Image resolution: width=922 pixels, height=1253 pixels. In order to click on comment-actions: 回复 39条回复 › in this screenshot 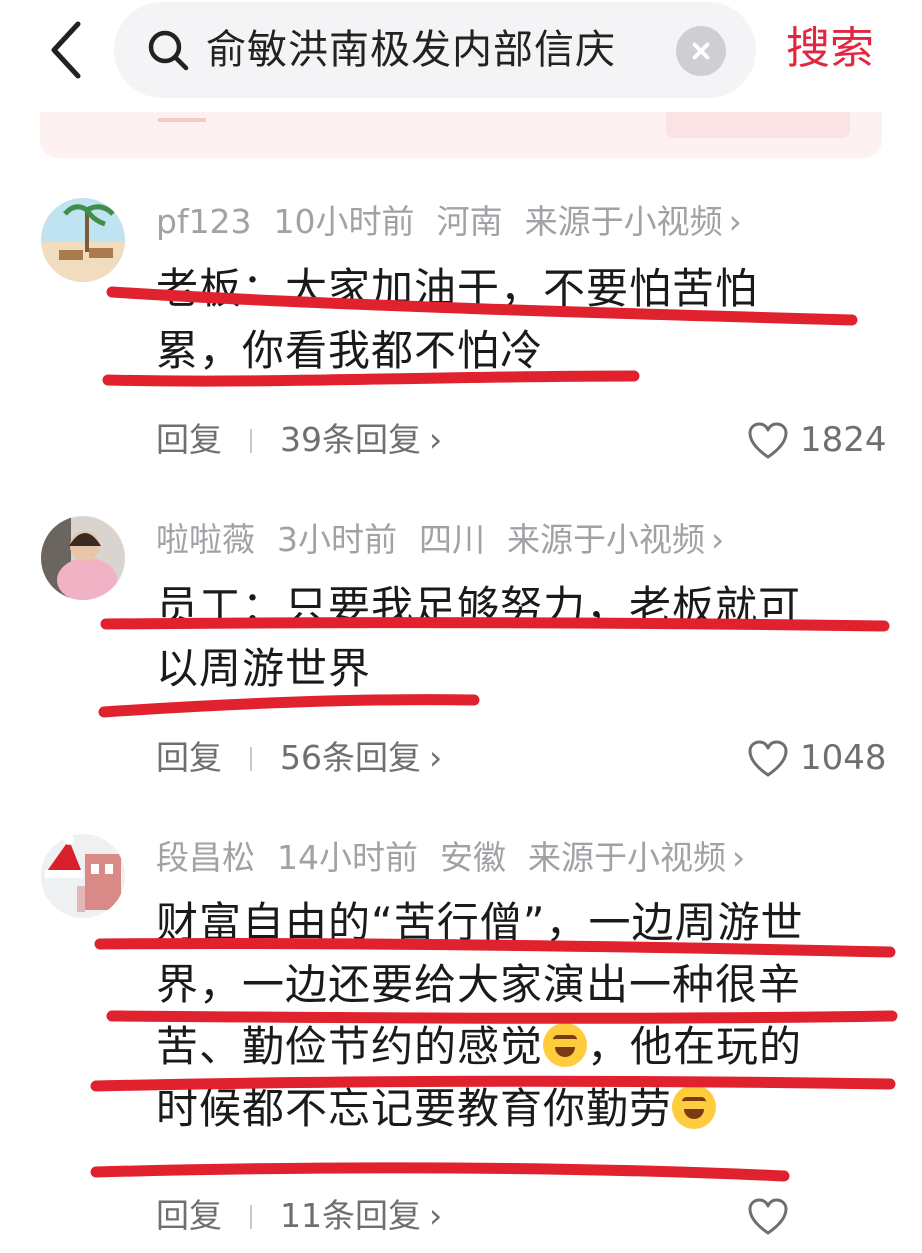, I will do `click(299, 440)`.